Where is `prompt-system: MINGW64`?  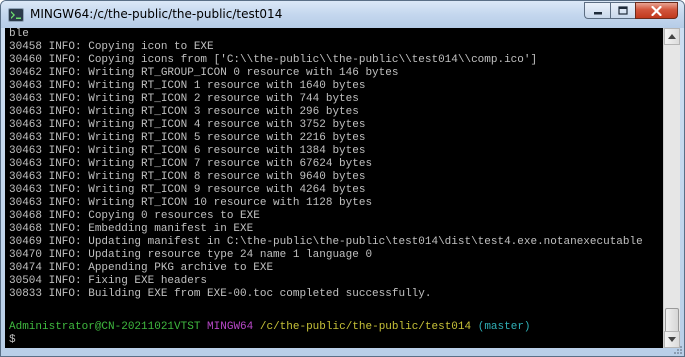 prompt-system: MINGW64 is located at coordinates (230, 327).